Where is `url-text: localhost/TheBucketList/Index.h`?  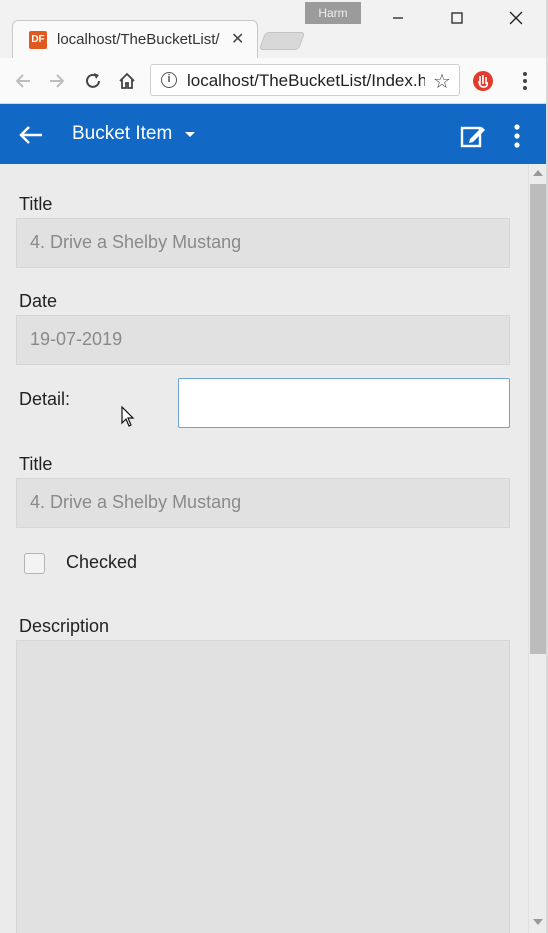 url-text: localhost/TheBucketList/Index.h is located at coordinates (306, 80).